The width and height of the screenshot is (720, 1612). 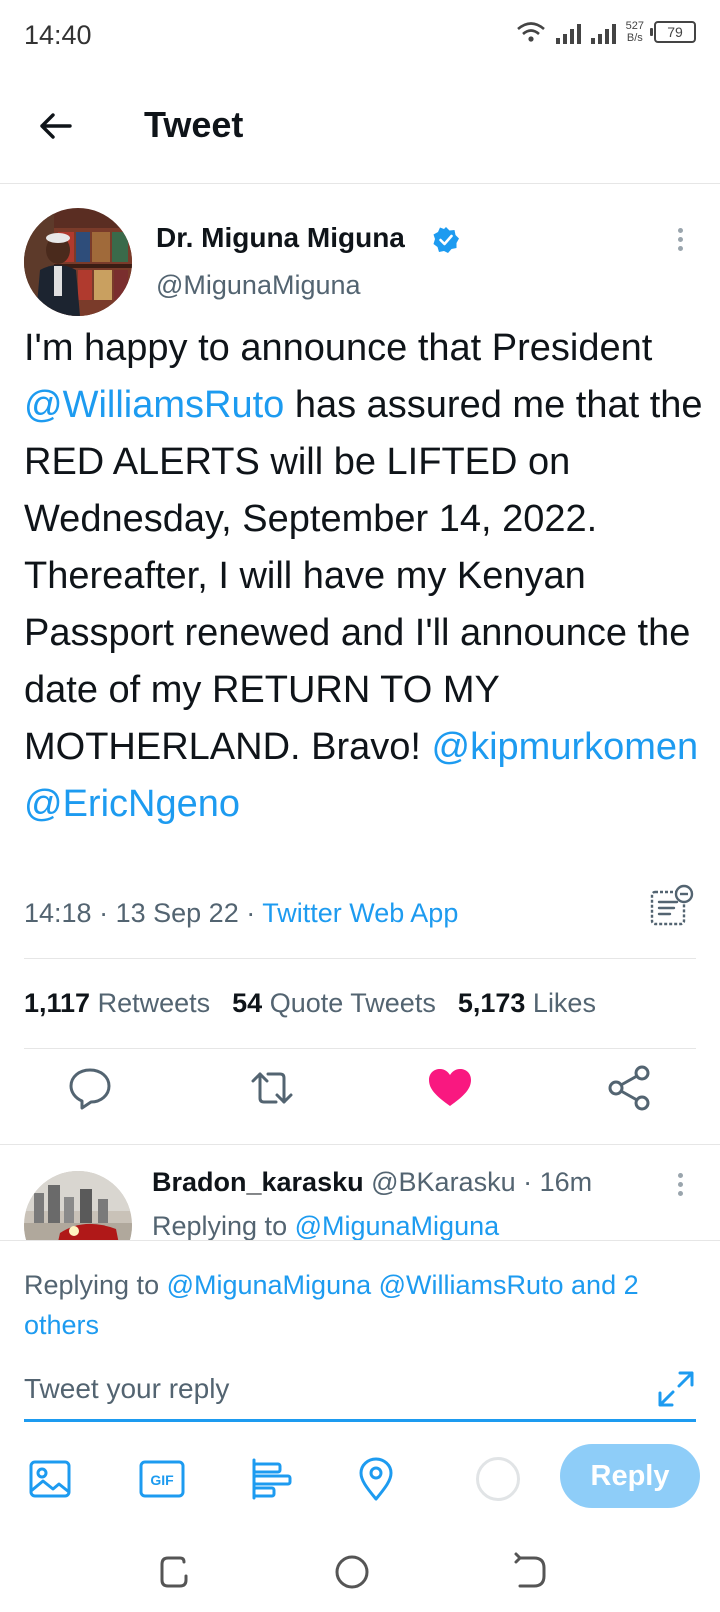 I want to click on reply-author-handle: @BKarasku, so click(x=443, y=1182).